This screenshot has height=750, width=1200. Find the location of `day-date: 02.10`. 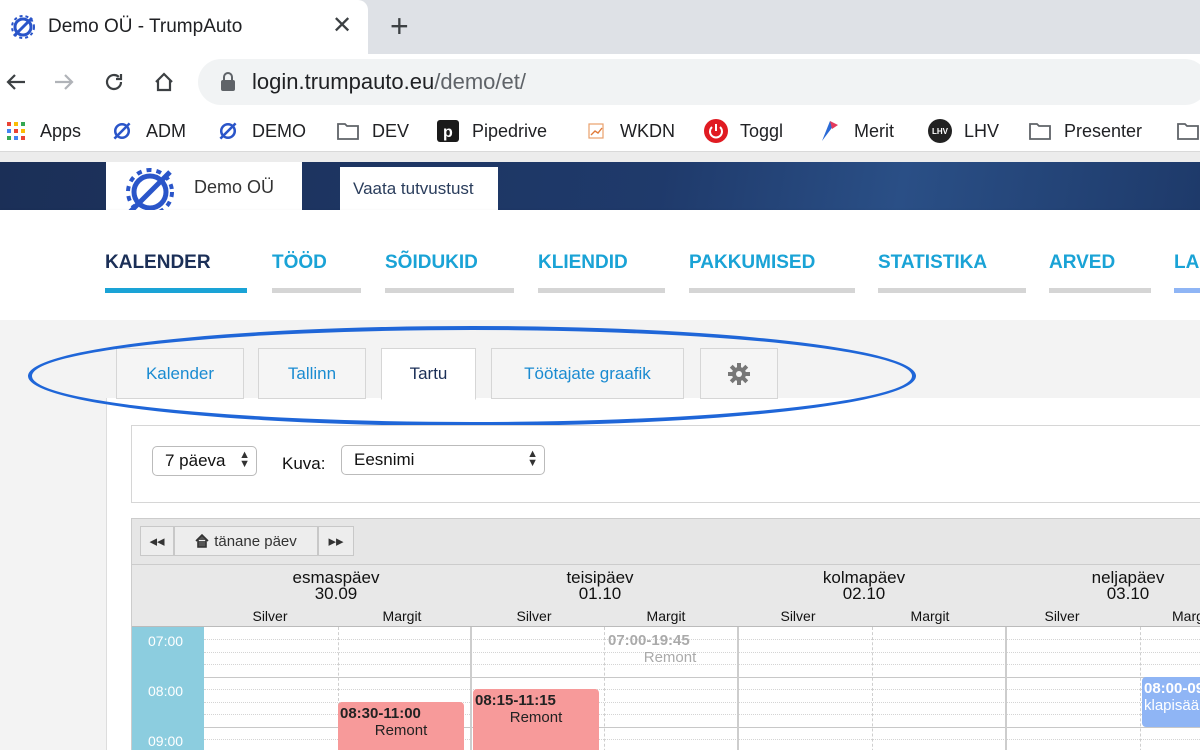

day-date: 02.10 is located at coordinates (864, 593).